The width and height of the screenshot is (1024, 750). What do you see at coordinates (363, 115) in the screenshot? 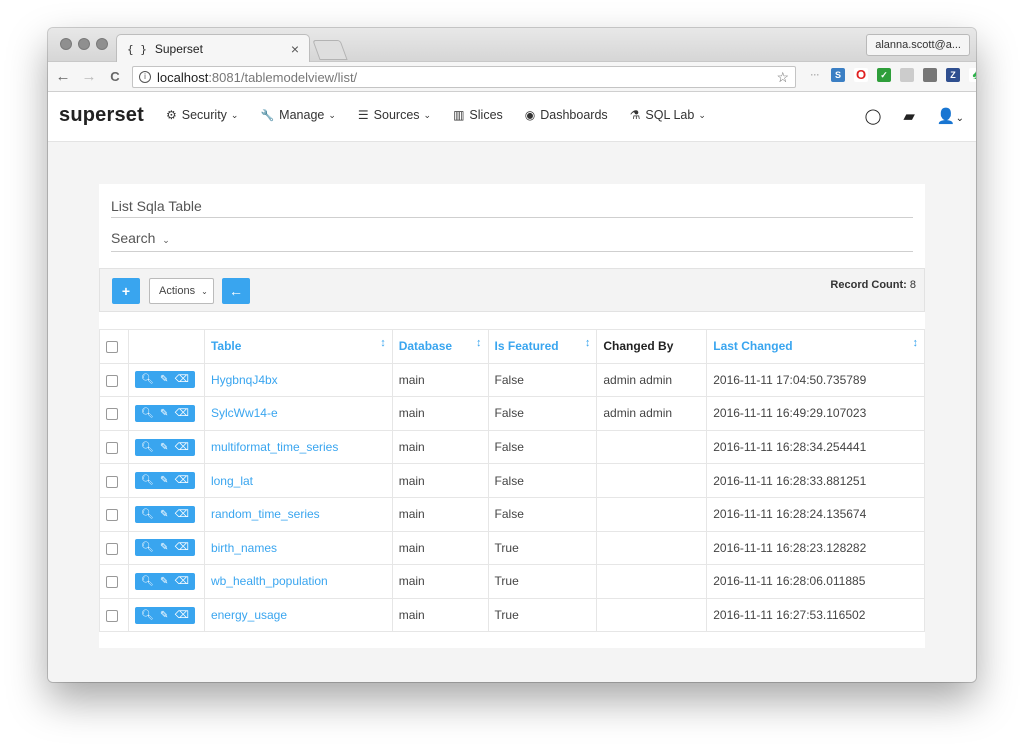
I see `database-icon: ☰` at bounding box center [363, 115].